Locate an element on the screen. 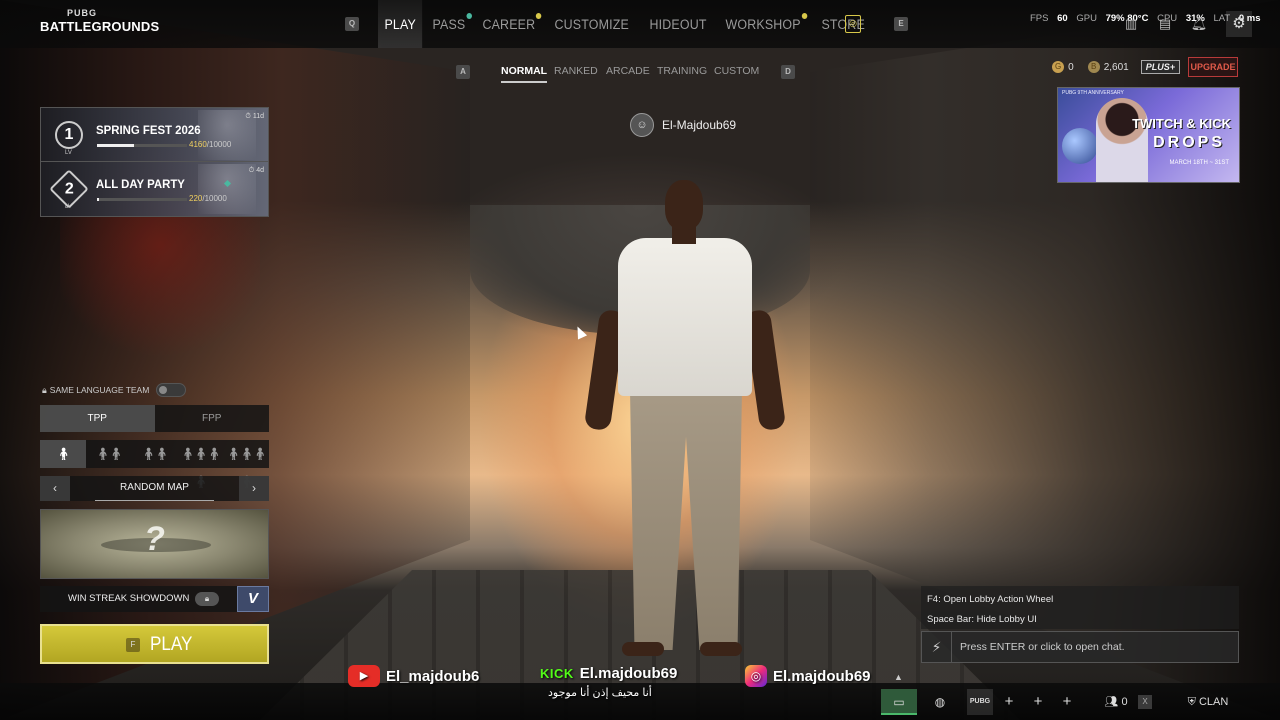 The height and width of the screenshot is (720, 1280). perspective-tpp: TPP is located at coordinates (97, 418).